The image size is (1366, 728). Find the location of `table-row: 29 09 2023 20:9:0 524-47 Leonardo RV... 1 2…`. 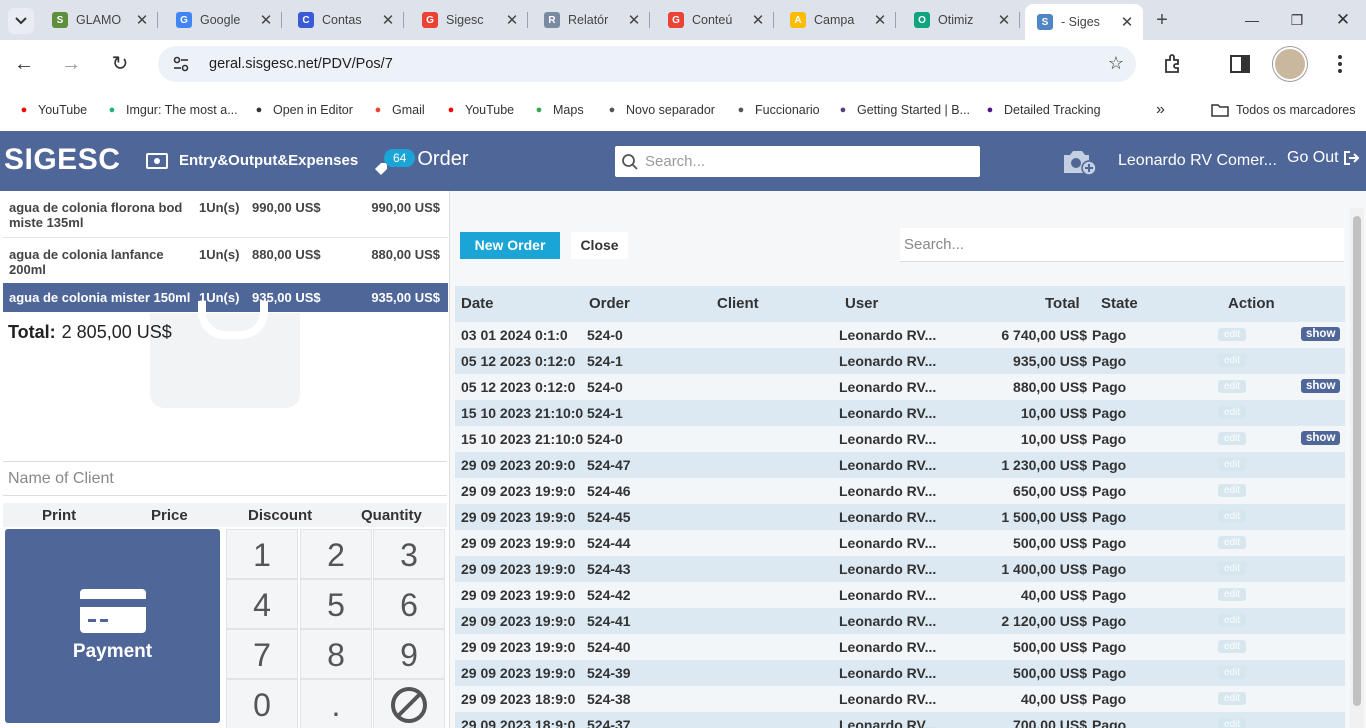

table-row: 29 09 2023 20:9:0 524-47 Leonardo RV... 1 2… is located at coordinates (900, 465).